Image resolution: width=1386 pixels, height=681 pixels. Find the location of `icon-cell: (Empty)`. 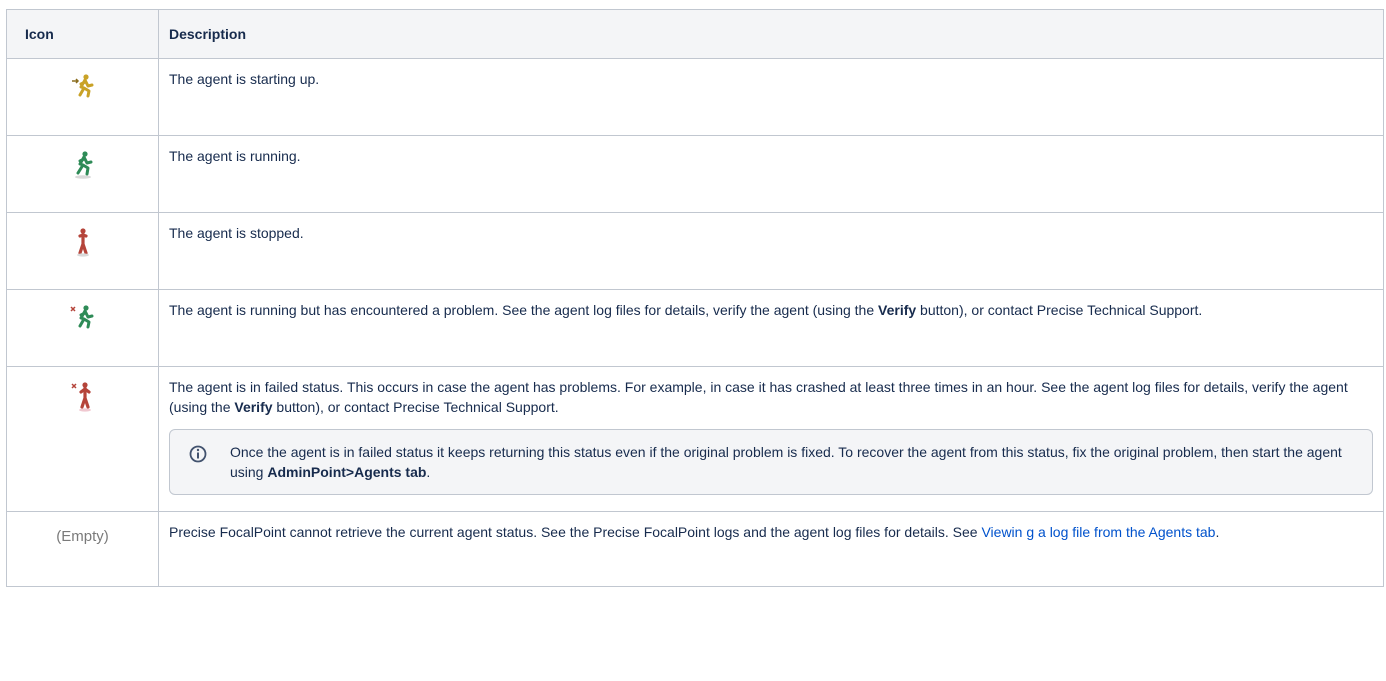

icon-cell: (Empty) is located at coordinates (82, 549).